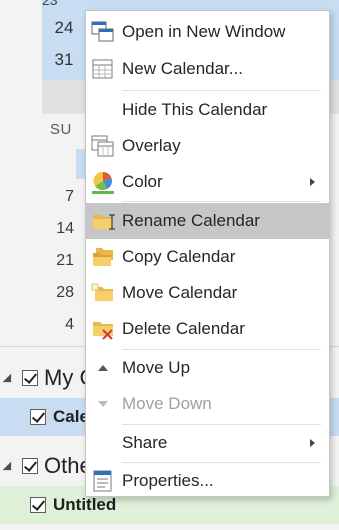 The width and height of the screenshot is (339, 530). I want to click on menu-item-label: Open in New Window, so click(204, 31).